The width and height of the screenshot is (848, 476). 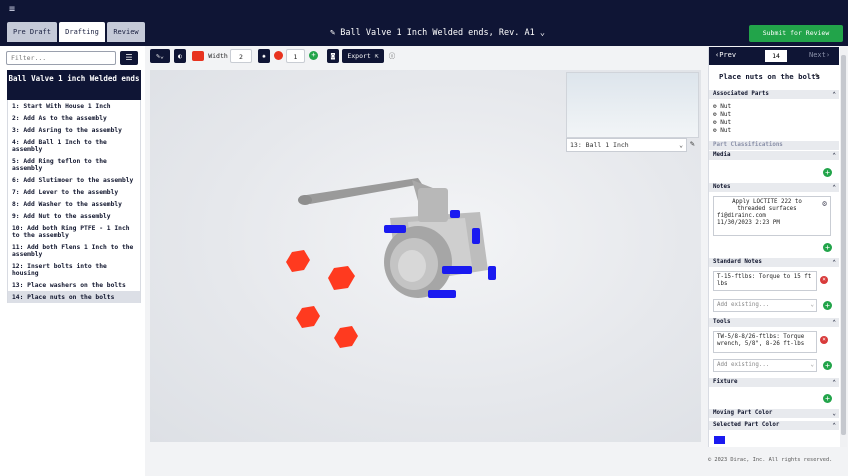 What do you see at coordinates (264, 56) in the screenshot?
I see `gear-button: ✹` at bounding box center [264, 56].